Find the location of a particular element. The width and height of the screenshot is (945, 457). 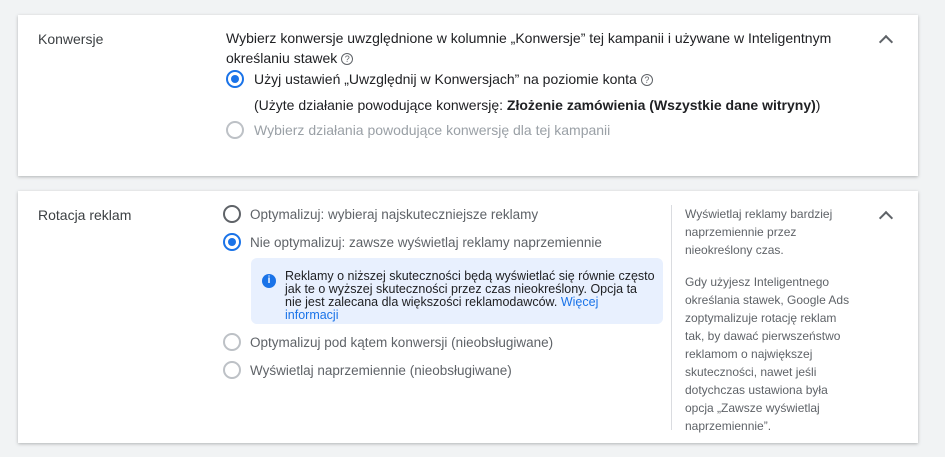

info-icon: i is located at coordinates (269, 281).